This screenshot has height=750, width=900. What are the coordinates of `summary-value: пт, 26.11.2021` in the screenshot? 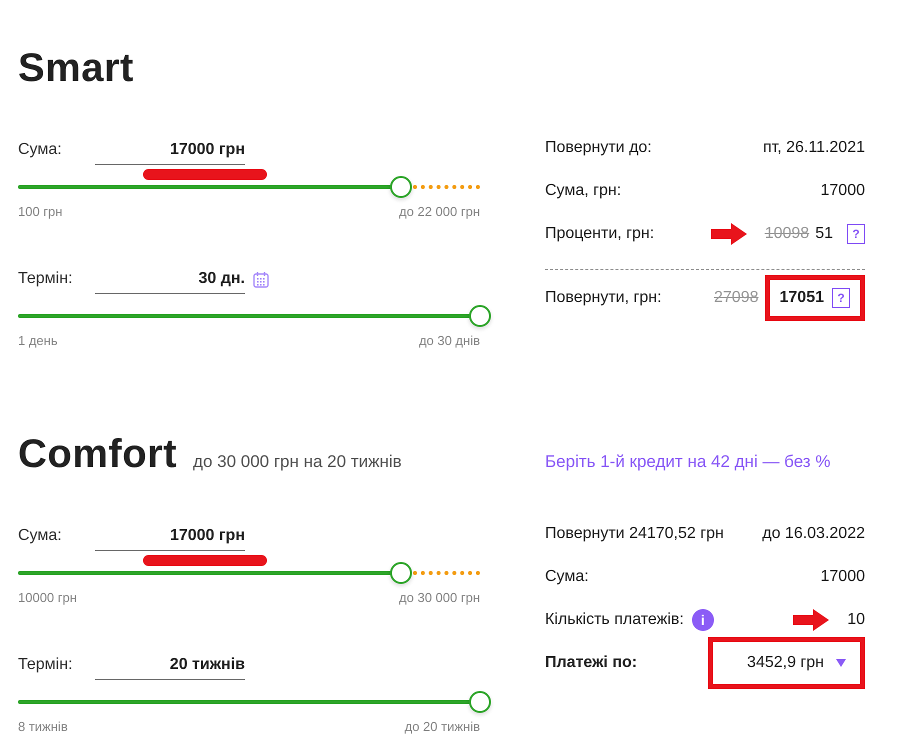 It's located at (814, 147).